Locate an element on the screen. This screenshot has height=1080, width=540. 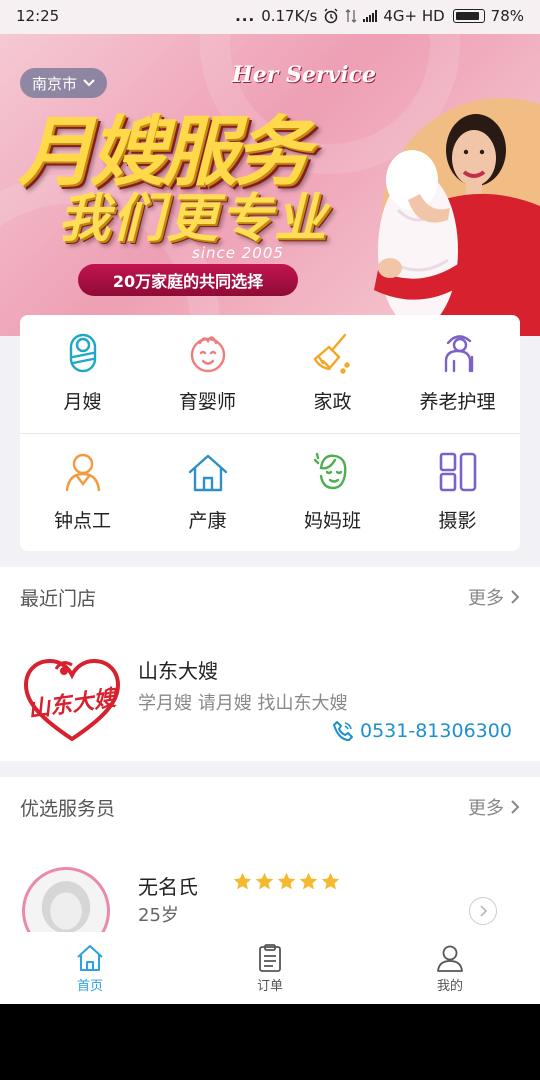
section-title: 最近门店 is located at coordinates (58, 598).